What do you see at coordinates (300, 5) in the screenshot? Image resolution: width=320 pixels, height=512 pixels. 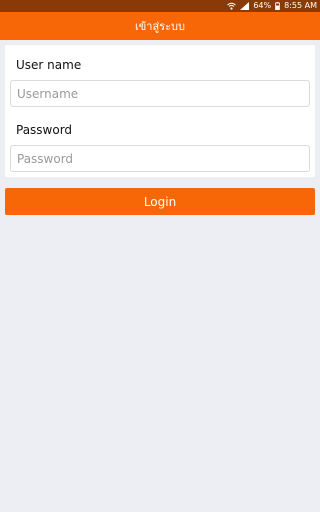 I see `status-time: 8:55 AM` at bounding box center [300, 5].